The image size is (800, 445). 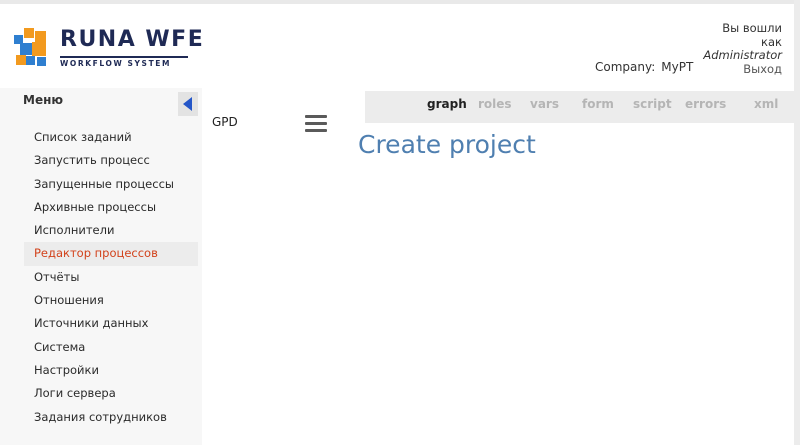 I want to click on login-as: как, so click(x=771, y=41).